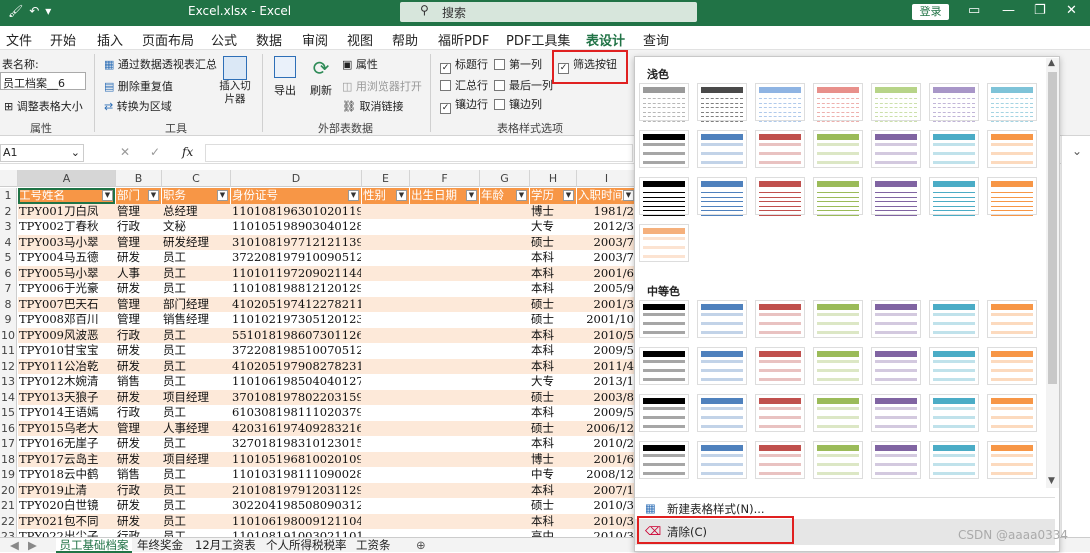  Describe the element at coordinates (1040, 10) in the screenshot. I see `restore-button: ❐` at that location.